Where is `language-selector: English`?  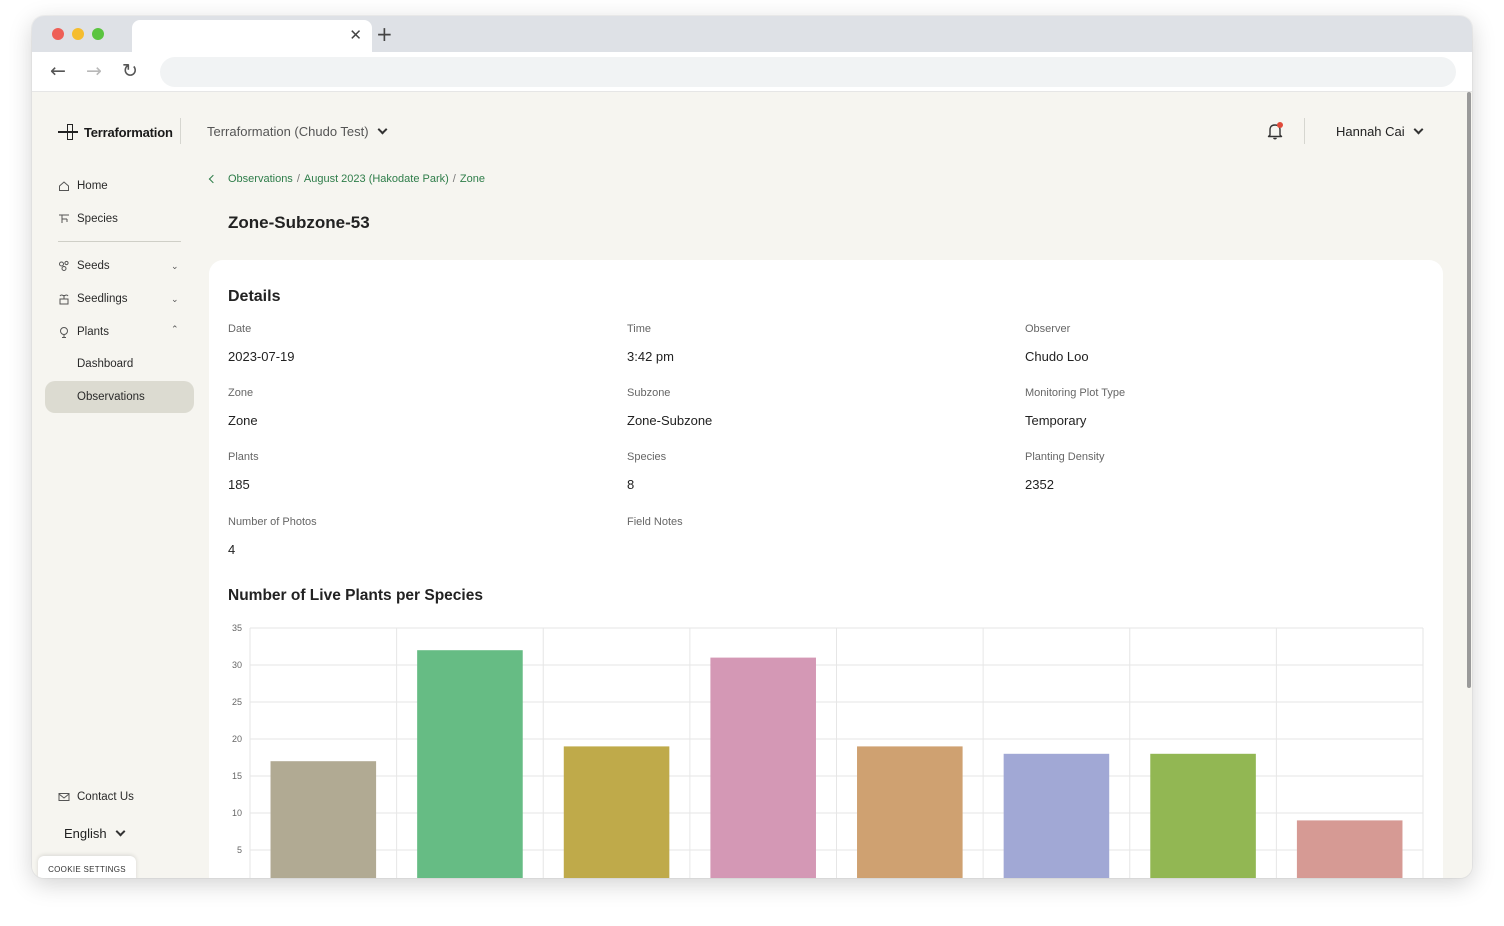 language-selector: English is located at coordinates (95, 833).